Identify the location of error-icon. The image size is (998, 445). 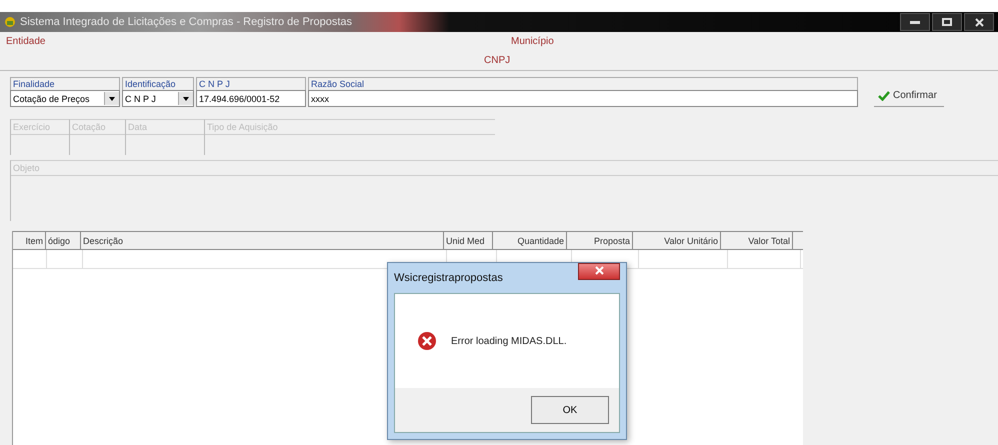
(427, 341).